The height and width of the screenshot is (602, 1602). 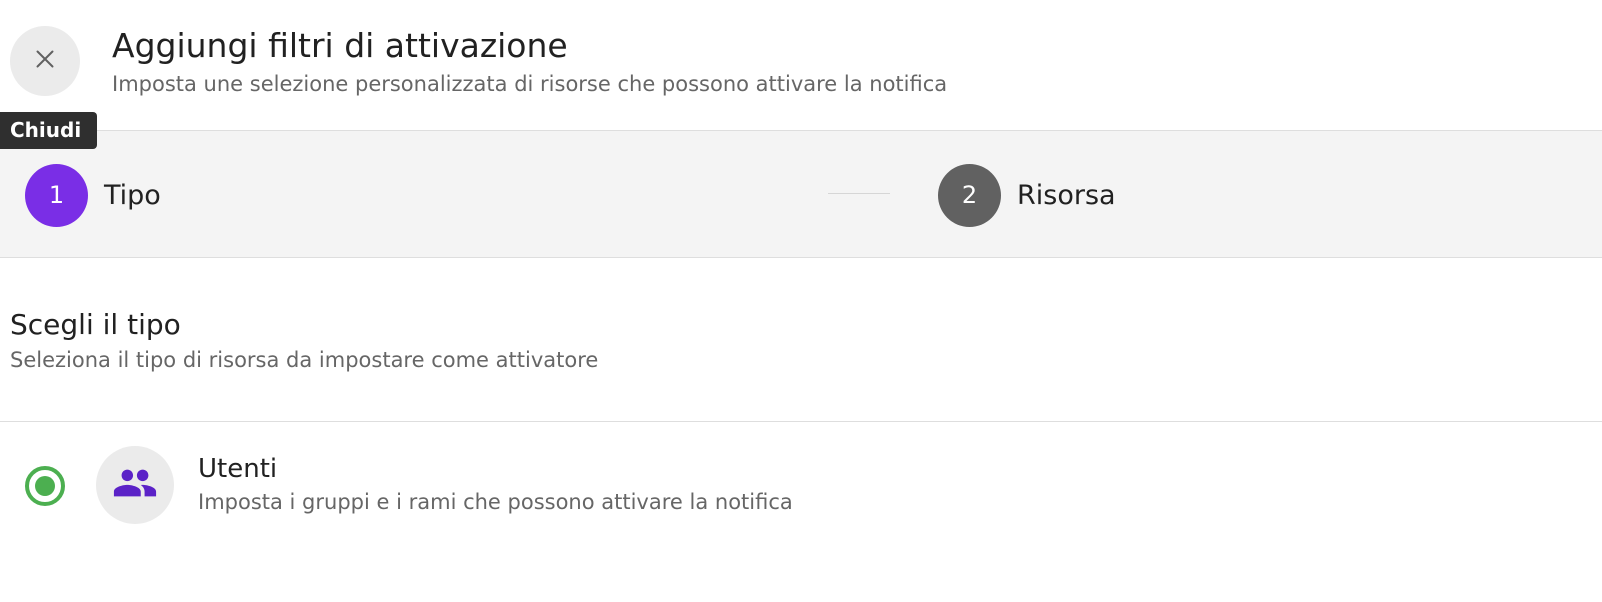 I want to click on divider, so click(x=801, y=421).